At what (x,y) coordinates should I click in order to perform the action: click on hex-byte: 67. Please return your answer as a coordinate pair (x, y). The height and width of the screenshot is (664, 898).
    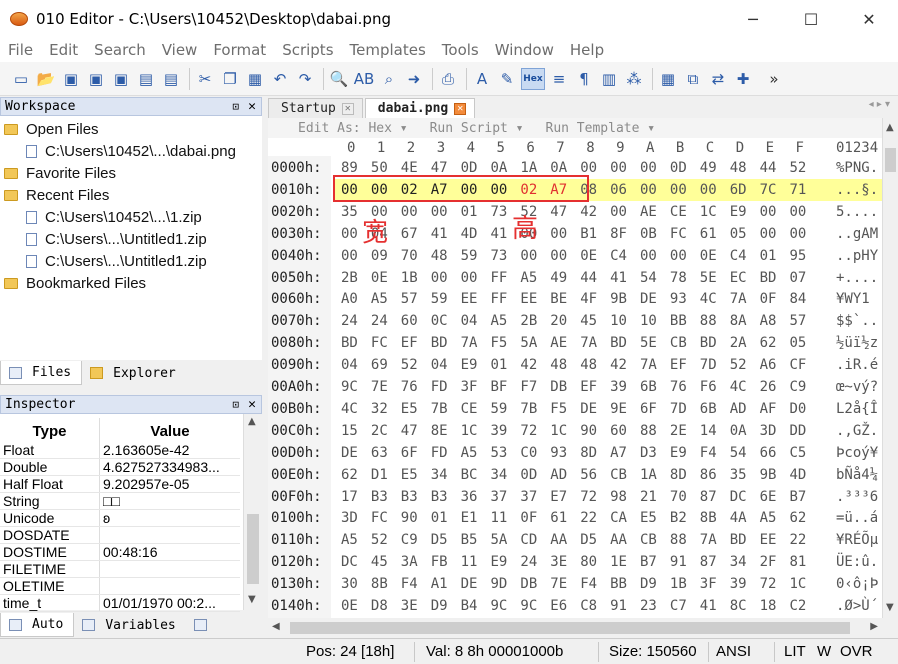
    Looking at the image, I should click on (412, 234).